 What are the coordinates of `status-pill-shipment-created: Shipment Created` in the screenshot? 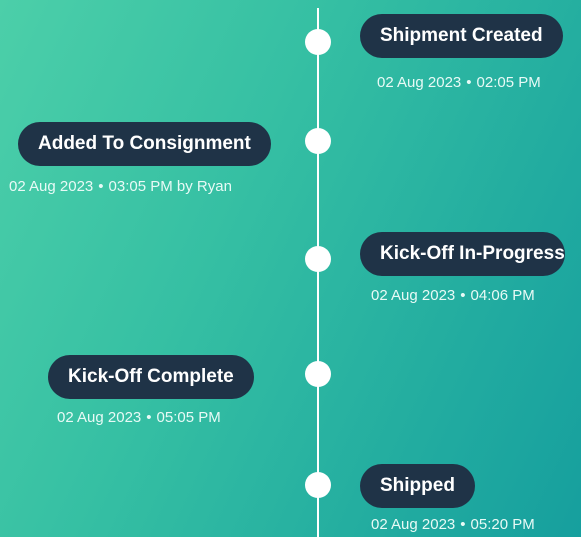 It's located at (461, 36).